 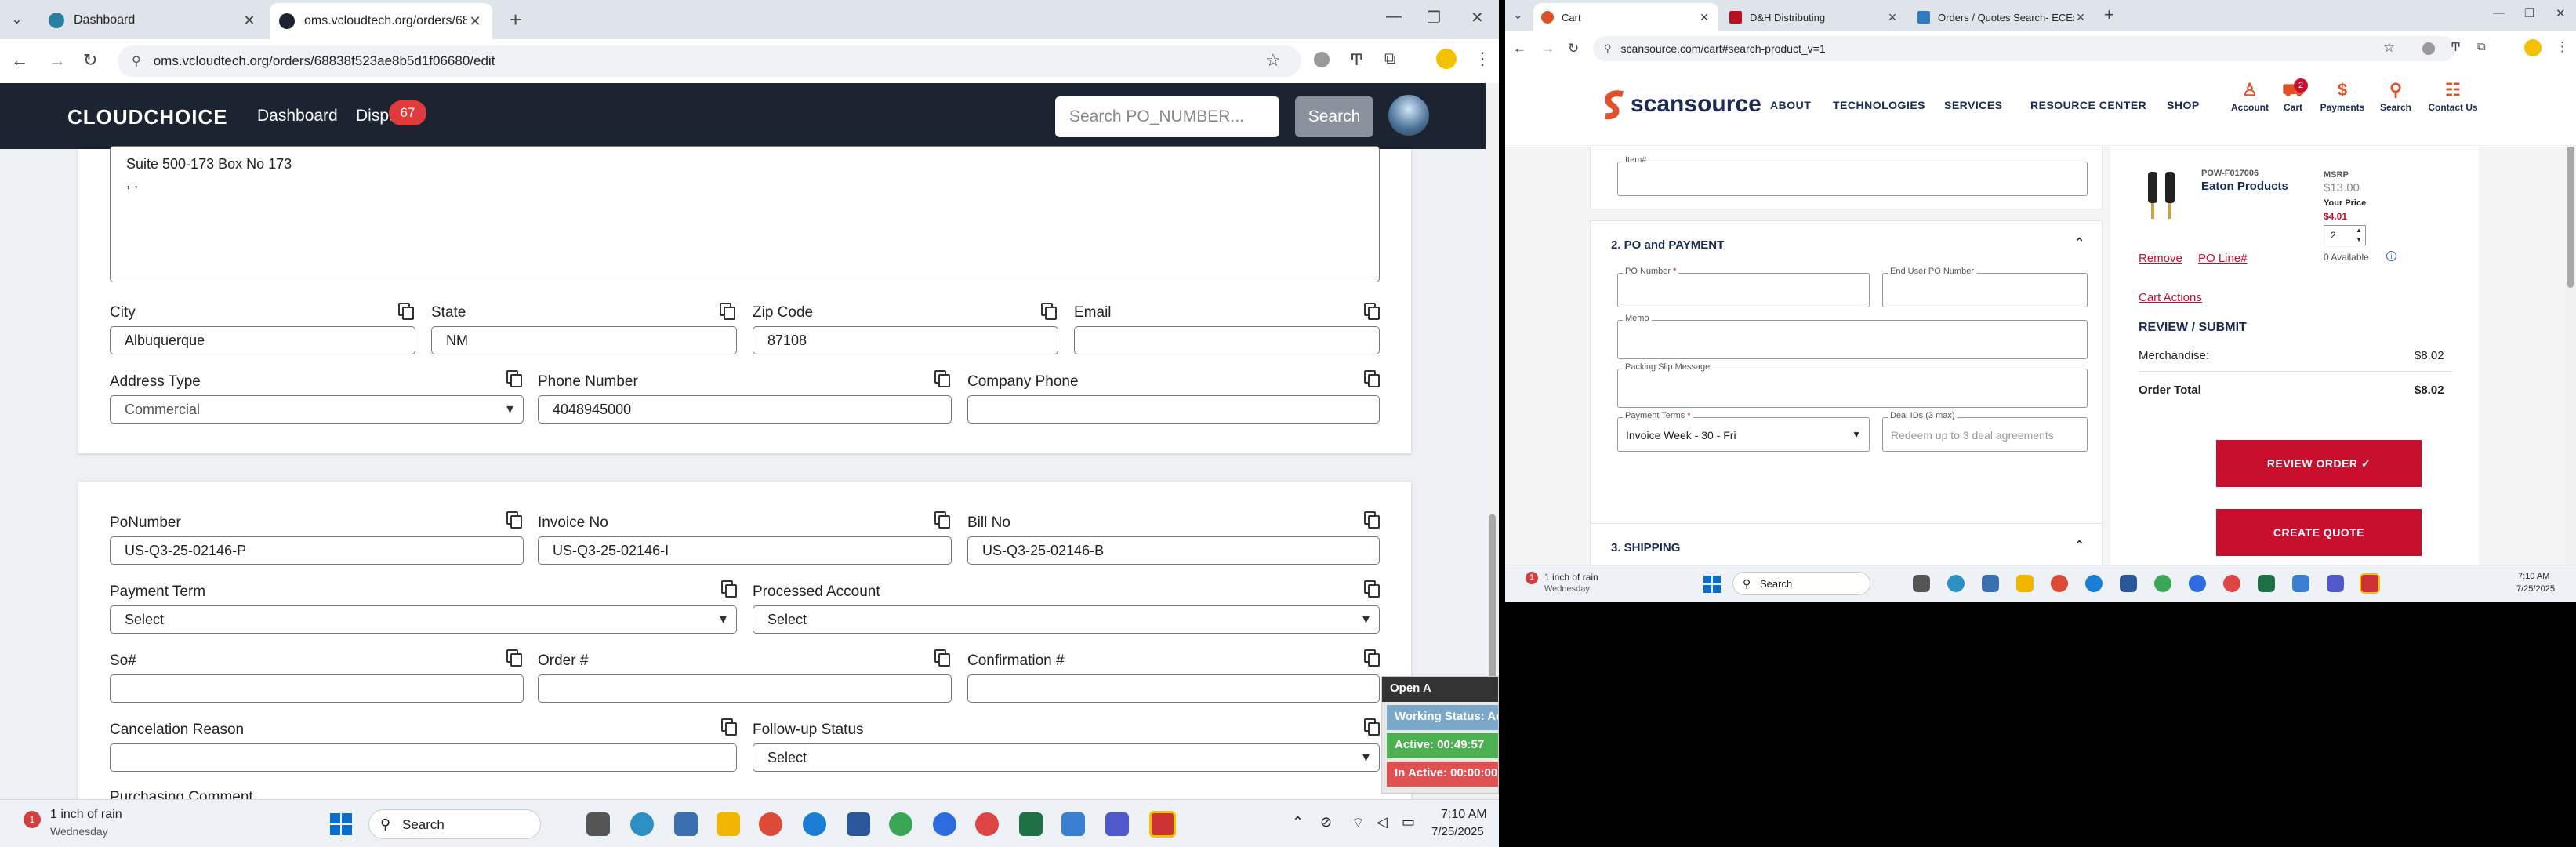 I want to click on collapse-chevron-icon: ⌃, so click(x=2079, y=243).